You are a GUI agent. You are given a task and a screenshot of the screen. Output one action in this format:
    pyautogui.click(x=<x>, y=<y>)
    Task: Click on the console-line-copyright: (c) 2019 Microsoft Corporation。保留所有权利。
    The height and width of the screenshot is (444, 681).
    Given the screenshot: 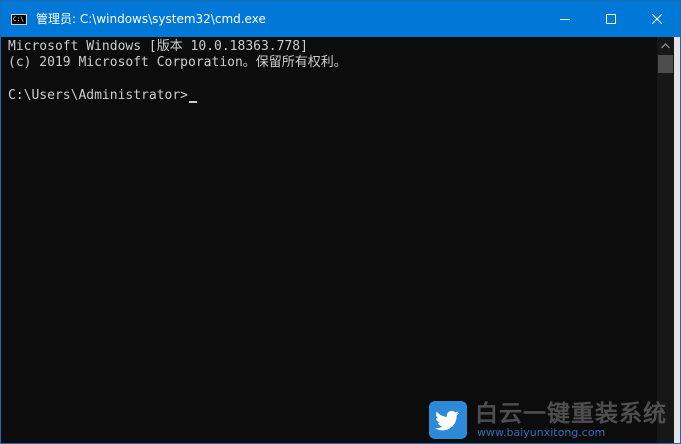 What is the action you would take?
    pyautogui.click(x=177, y=62)
    